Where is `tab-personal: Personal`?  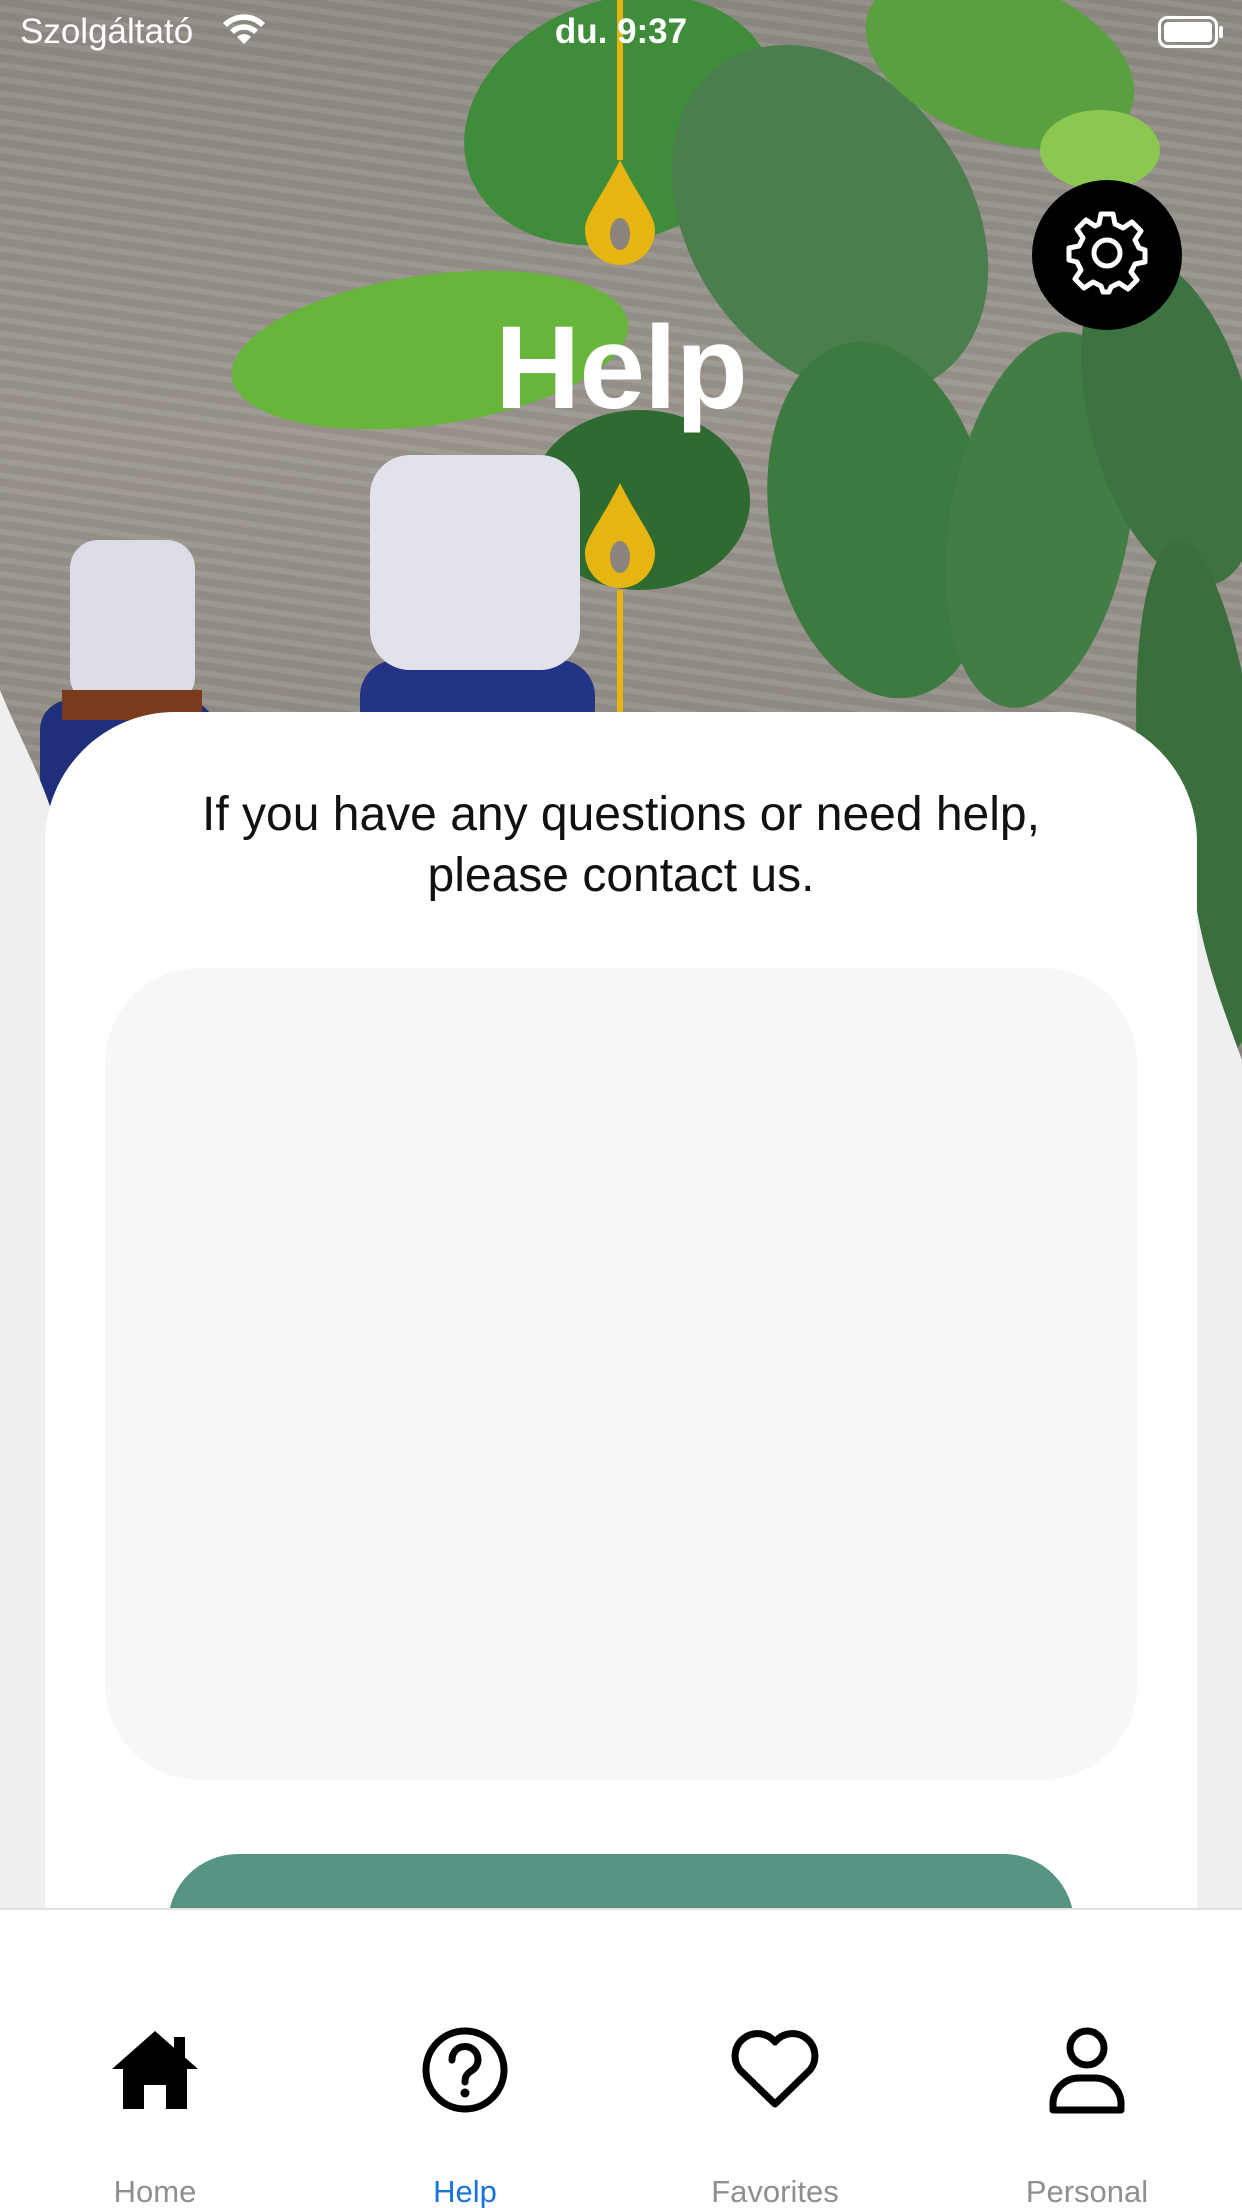 tab-personal: Personal is located at coordinates (1087, 2059).